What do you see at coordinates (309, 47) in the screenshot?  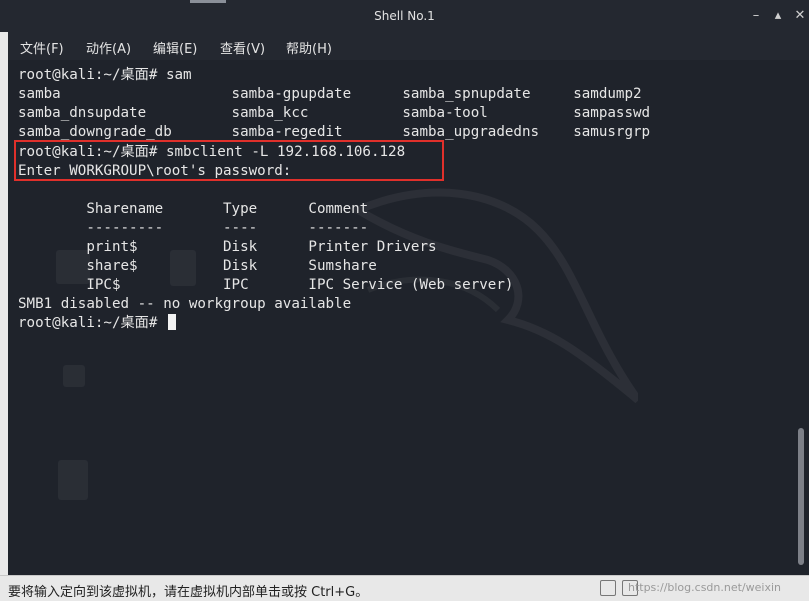 I see `menu-help: 帮助(H)` at bounding box center [309, 47].